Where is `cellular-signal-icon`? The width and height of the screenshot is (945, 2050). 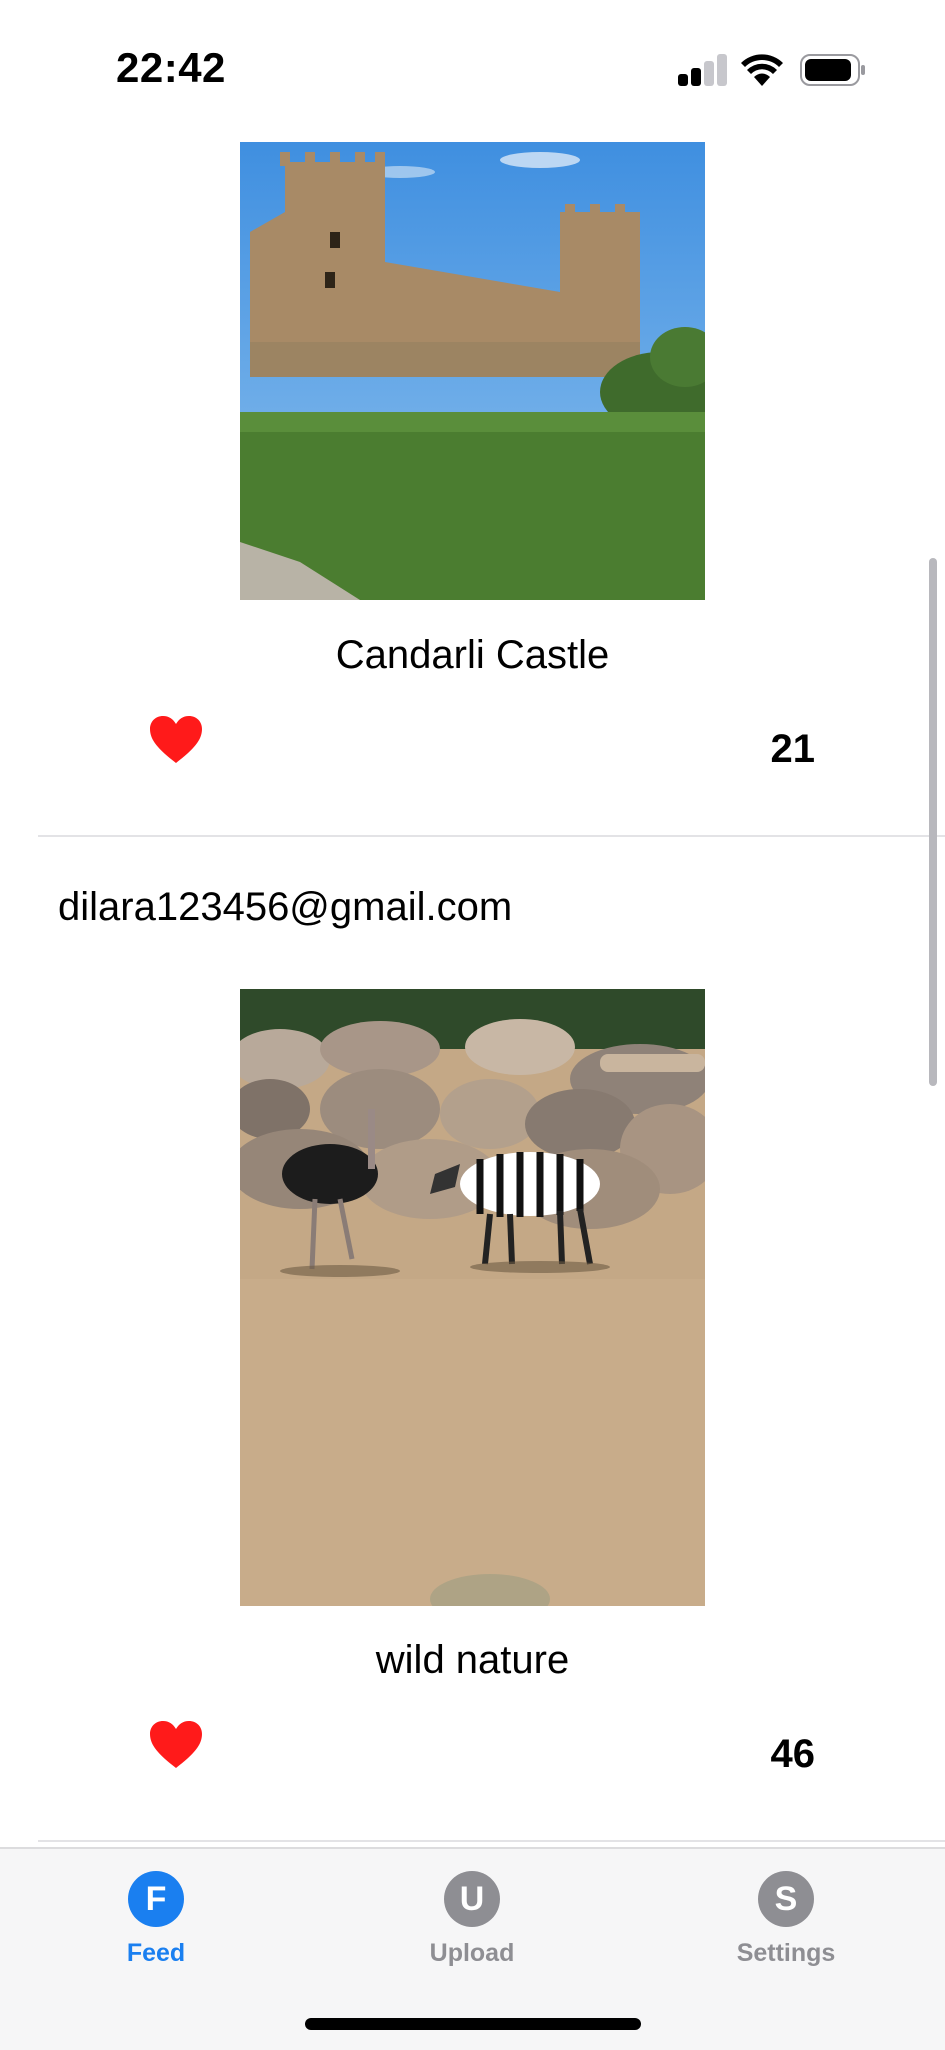 cellular-signal-icon is located at coordinates (703, 70).